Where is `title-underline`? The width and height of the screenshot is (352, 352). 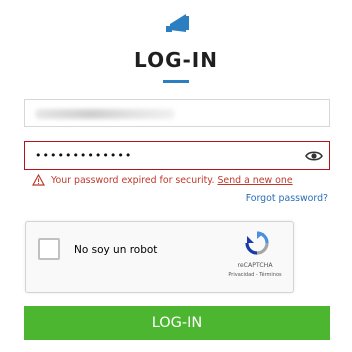 title-underline is located at coordinates (176, 81).